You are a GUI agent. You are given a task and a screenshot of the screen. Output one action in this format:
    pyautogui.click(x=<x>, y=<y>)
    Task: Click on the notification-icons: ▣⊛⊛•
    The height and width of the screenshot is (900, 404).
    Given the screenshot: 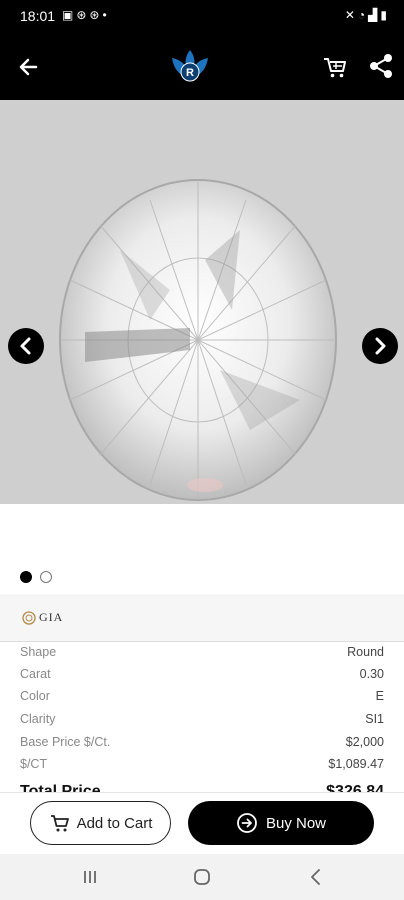 What is the action you would take?
    pyautogui.click(x=86, y=15)
    